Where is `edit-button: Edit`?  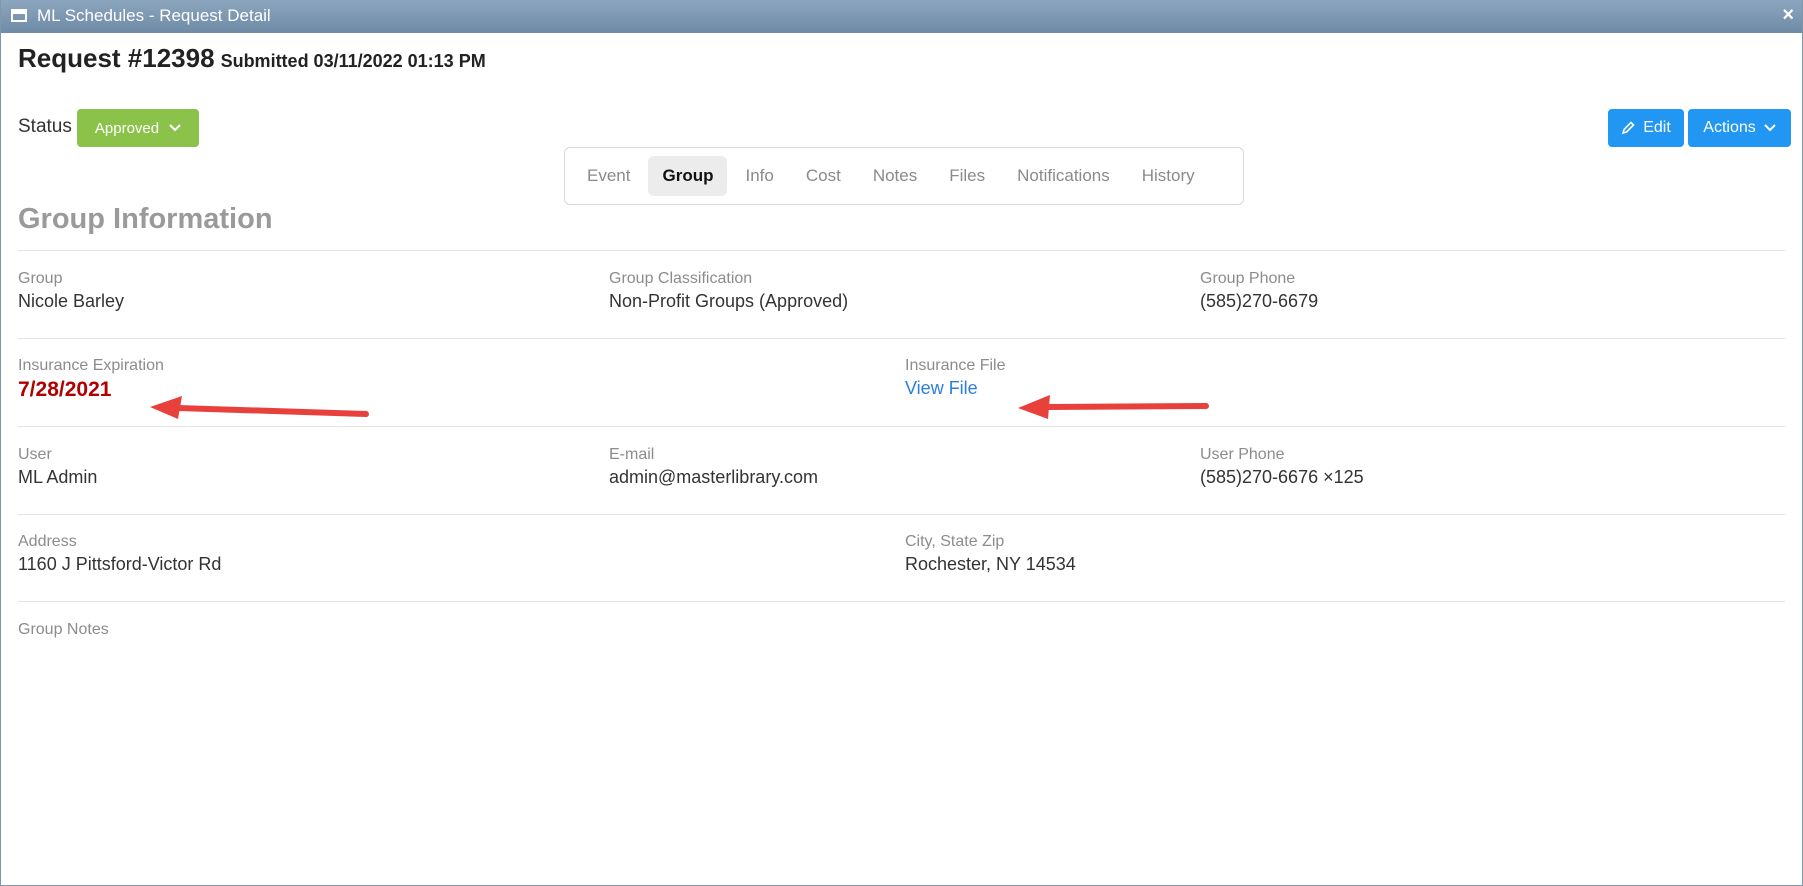 edit-button: Edit is located at coordinates (1646, 128).